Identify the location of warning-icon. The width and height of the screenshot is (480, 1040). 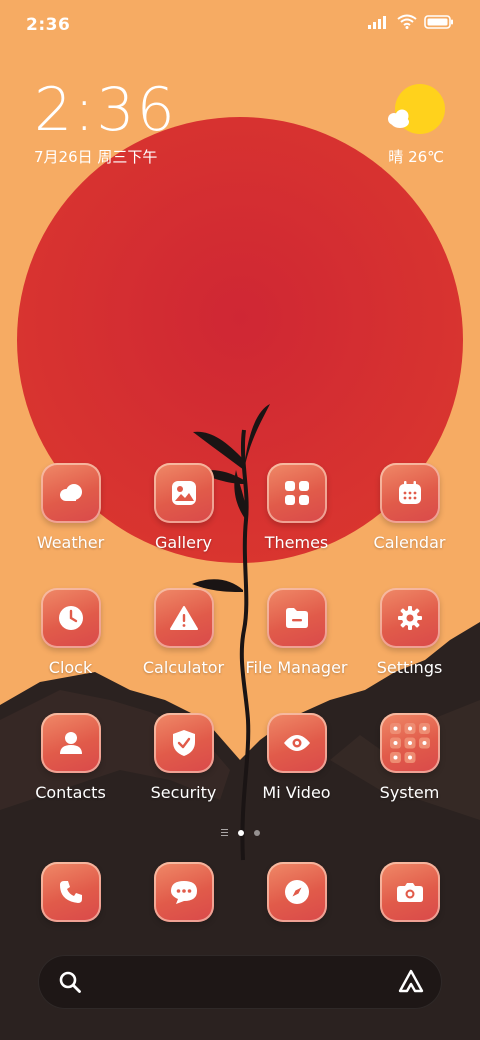
(183, 618).